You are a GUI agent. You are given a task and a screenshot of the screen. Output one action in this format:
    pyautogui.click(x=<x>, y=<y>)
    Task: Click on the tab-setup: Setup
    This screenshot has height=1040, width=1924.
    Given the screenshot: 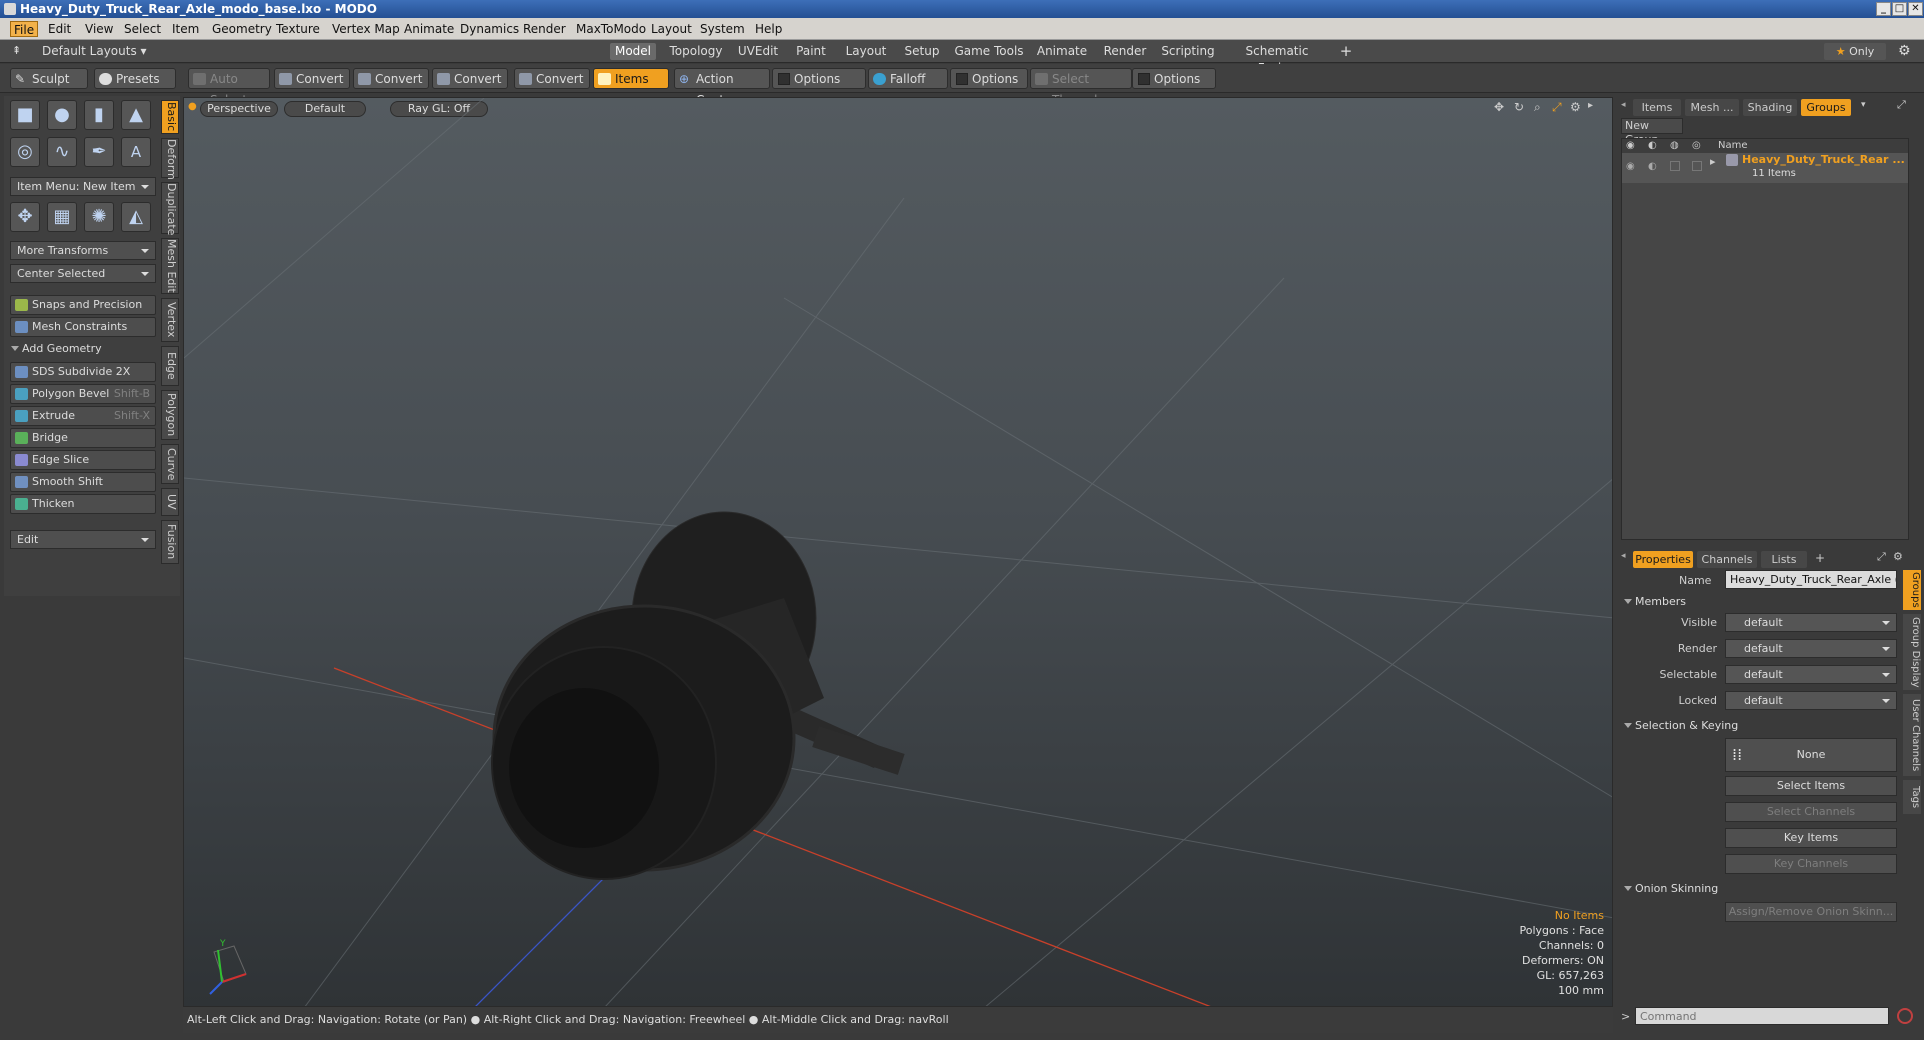 What is the action you would take?
    pyautogui.click(x=922, y=51)
    